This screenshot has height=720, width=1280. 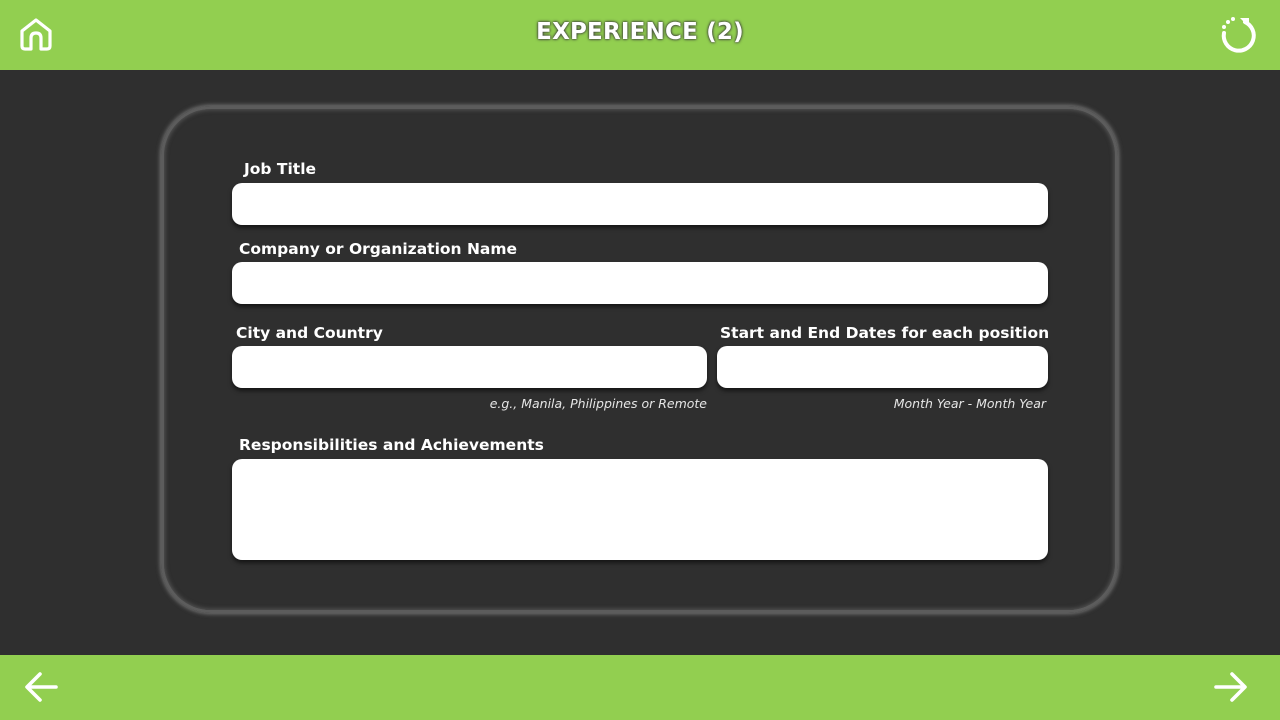 I want to click on reset-icon, so click(x=1238, y=35).